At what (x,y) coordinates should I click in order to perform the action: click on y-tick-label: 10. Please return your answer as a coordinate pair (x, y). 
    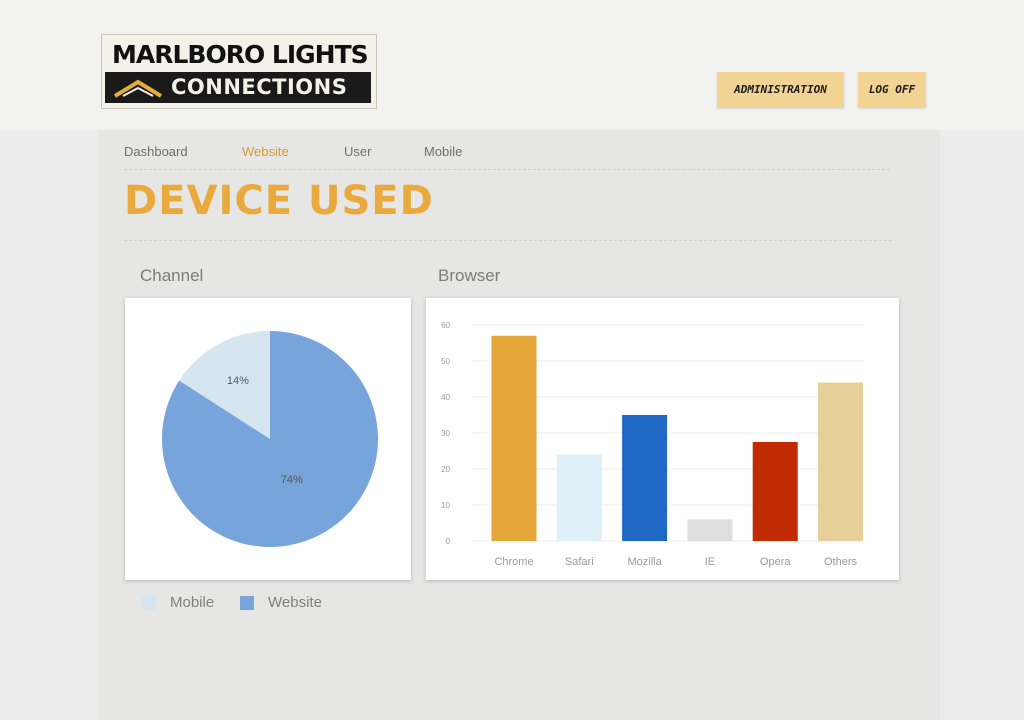
    Looking at the image, I should click on (445, 505).